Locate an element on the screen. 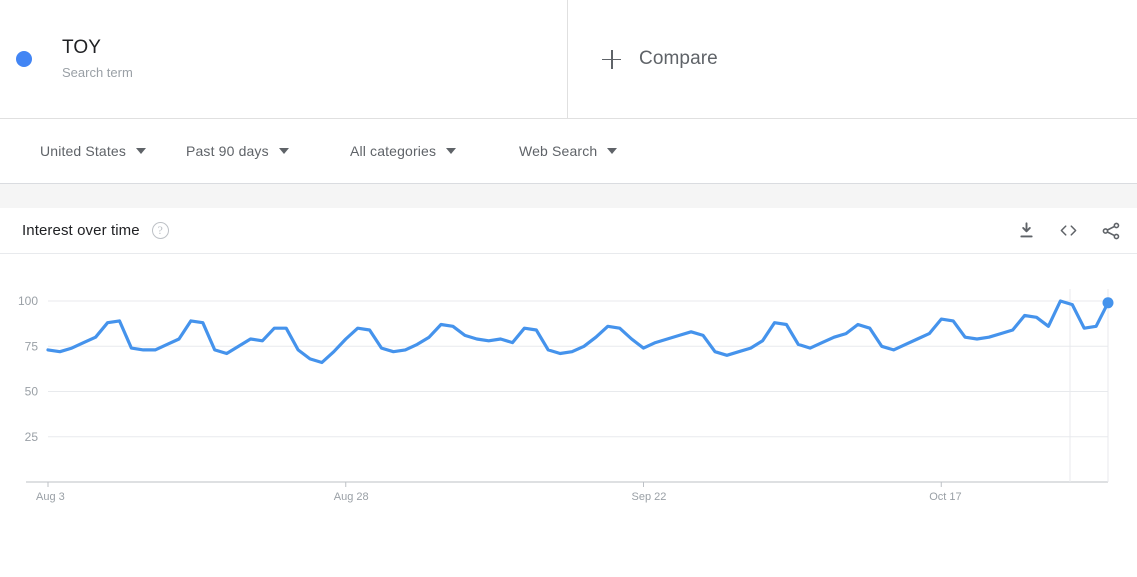  search-term-title: TOY is located at coordinates (82, 47).